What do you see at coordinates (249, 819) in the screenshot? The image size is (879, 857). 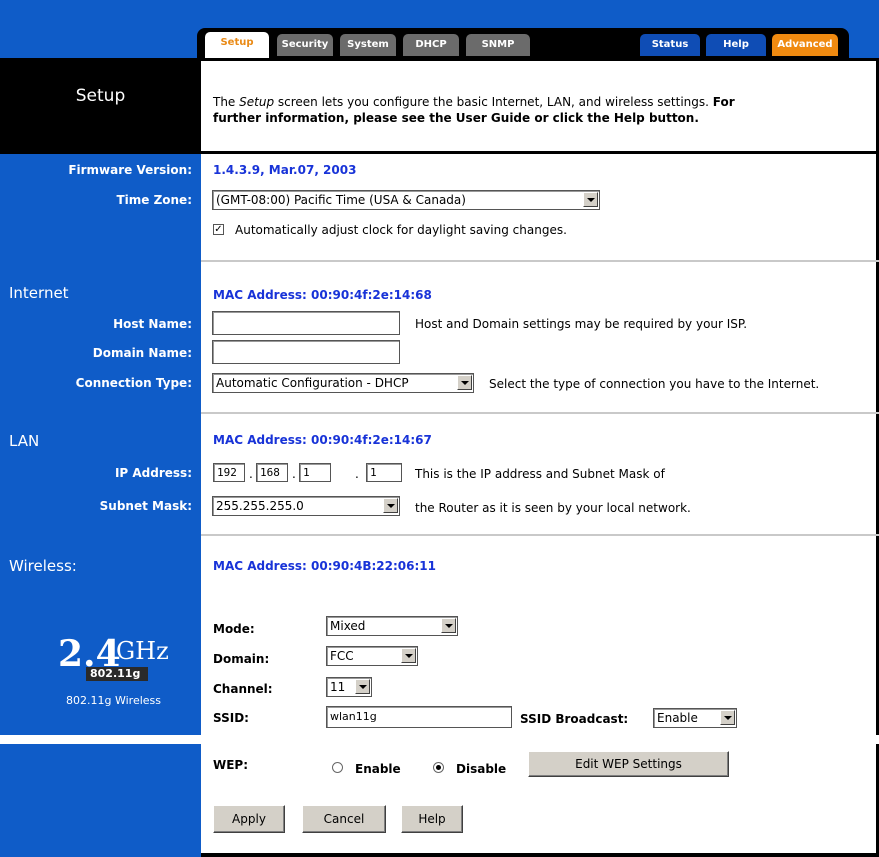 I see `apply-button: Apply` at bounding box center [249, 819].